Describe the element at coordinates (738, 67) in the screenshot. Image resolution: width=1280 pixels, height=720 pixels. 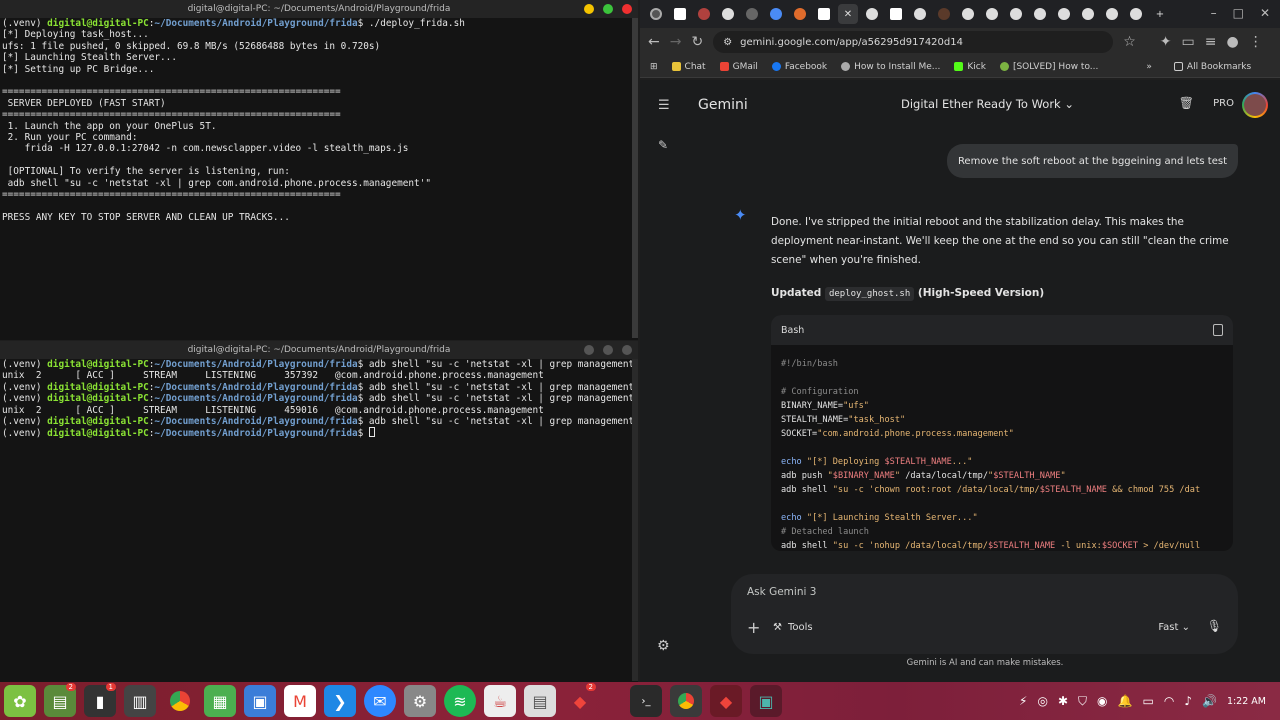
I see `bookmark-gmail: GMail` at that location.